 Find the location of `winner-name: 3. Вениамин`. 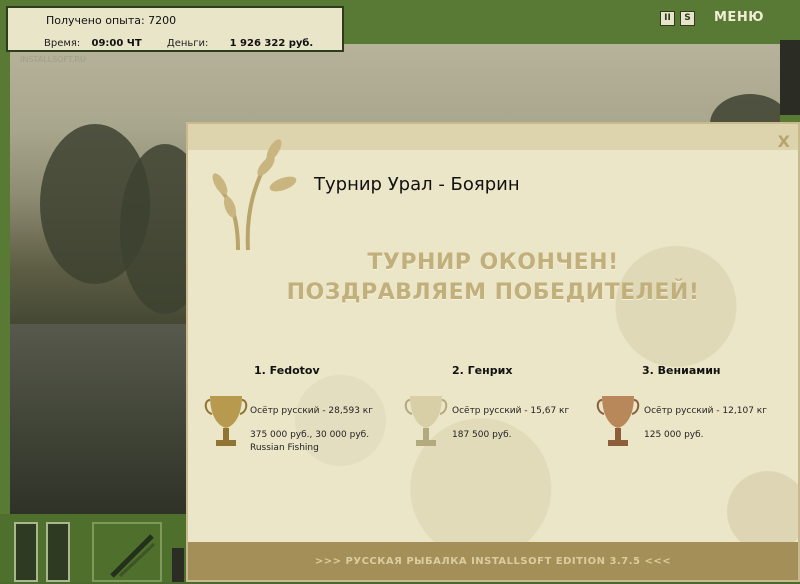

winner-name: 3. Вениамин is located at coordinates (681, 370).